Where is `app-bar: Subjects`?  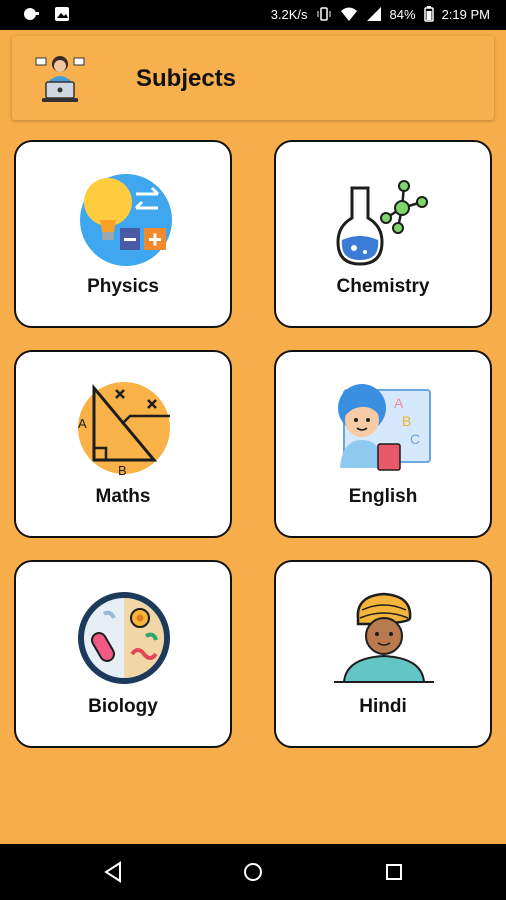
app-bar: Subjects is located at coordinates (253, 78).